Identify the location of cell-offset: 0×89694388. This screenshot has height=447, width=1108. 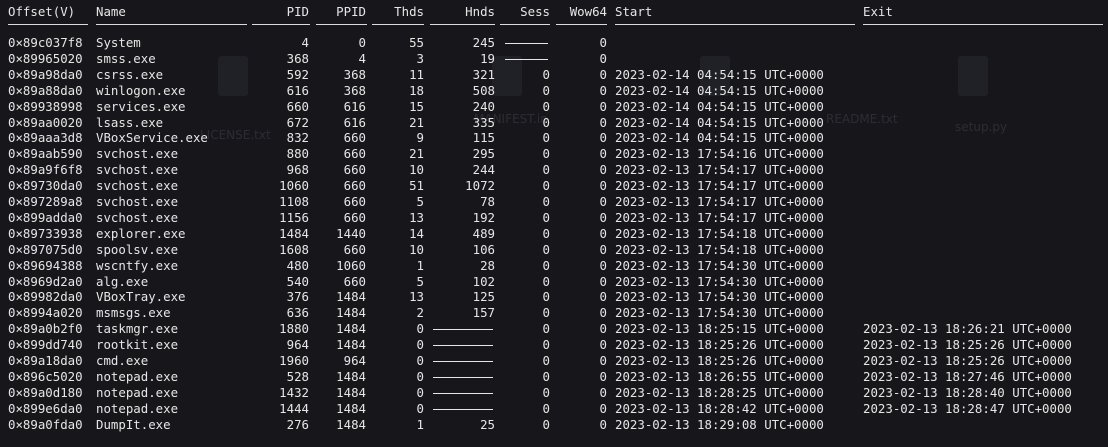
(45, 265).